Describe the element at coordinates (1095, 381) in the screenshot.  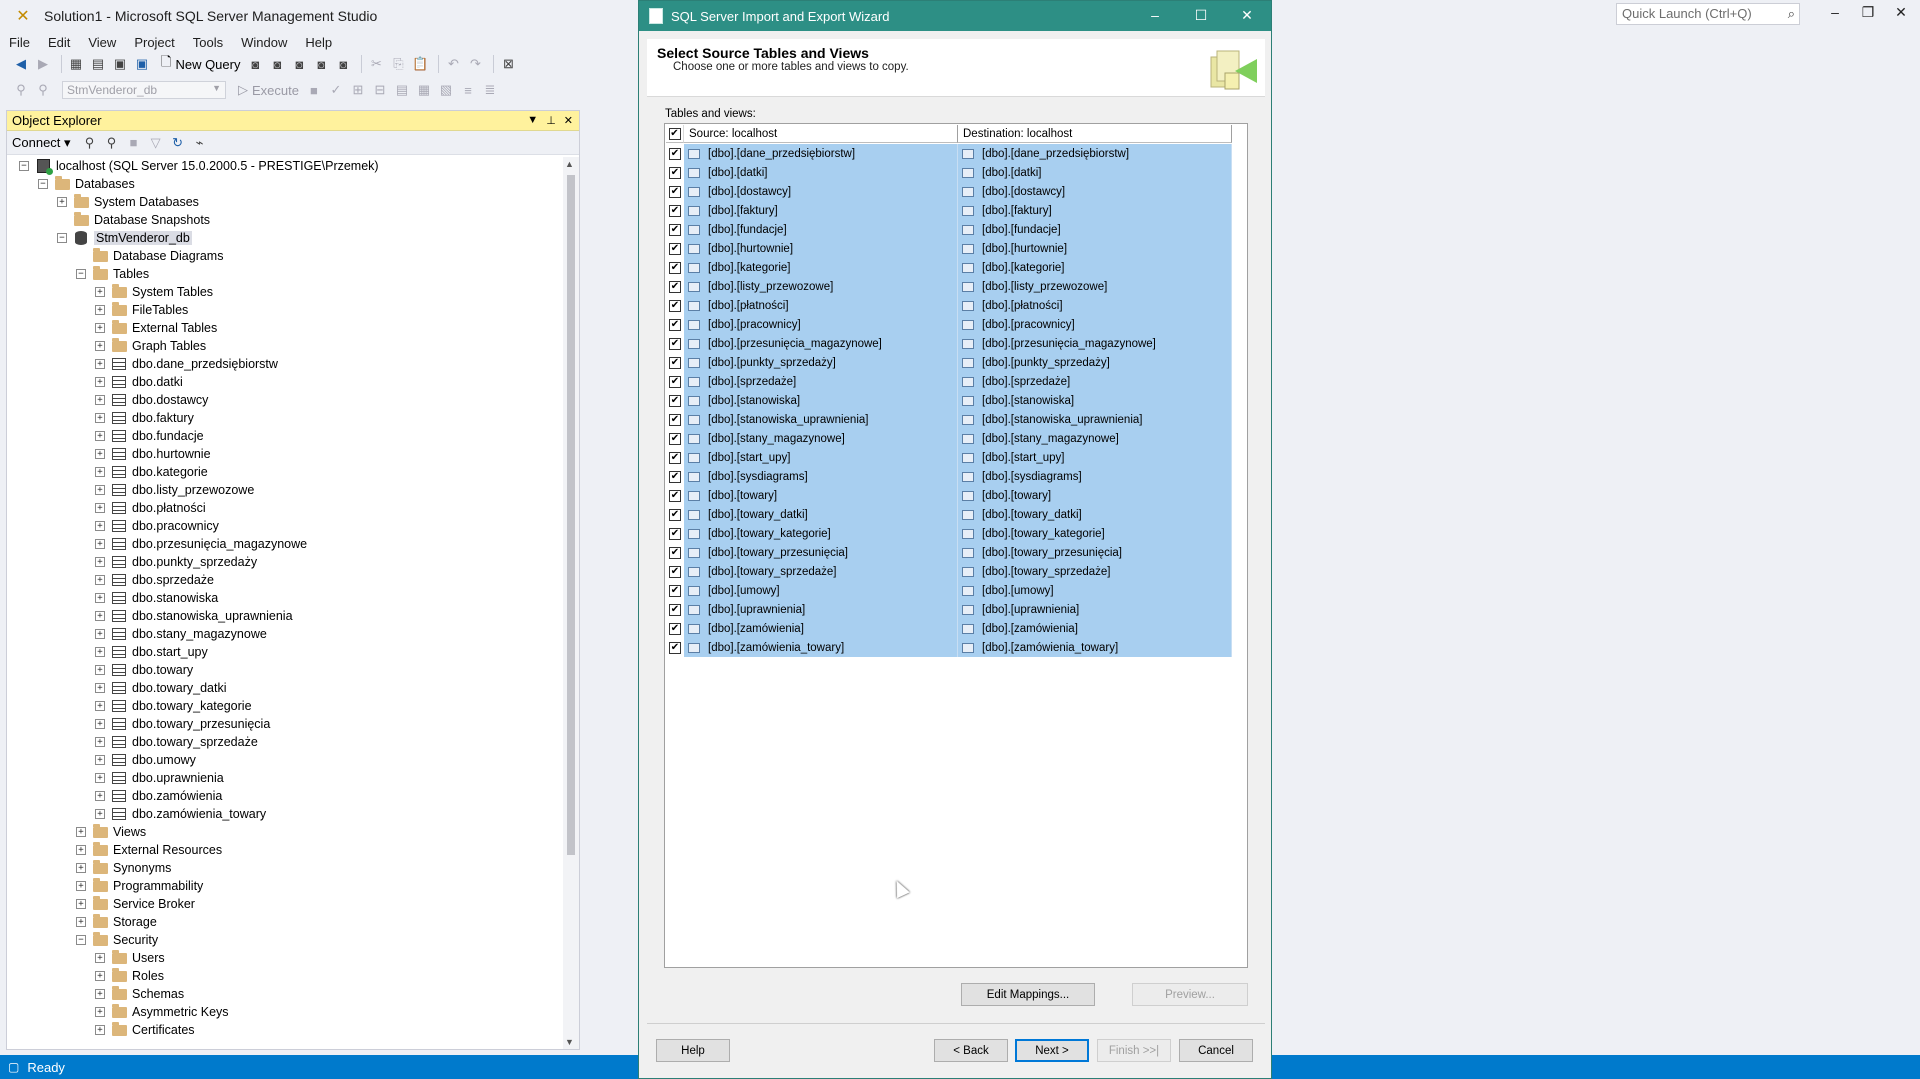
I see `destination-cell: [dbo].[sprzedaże]` at that location.